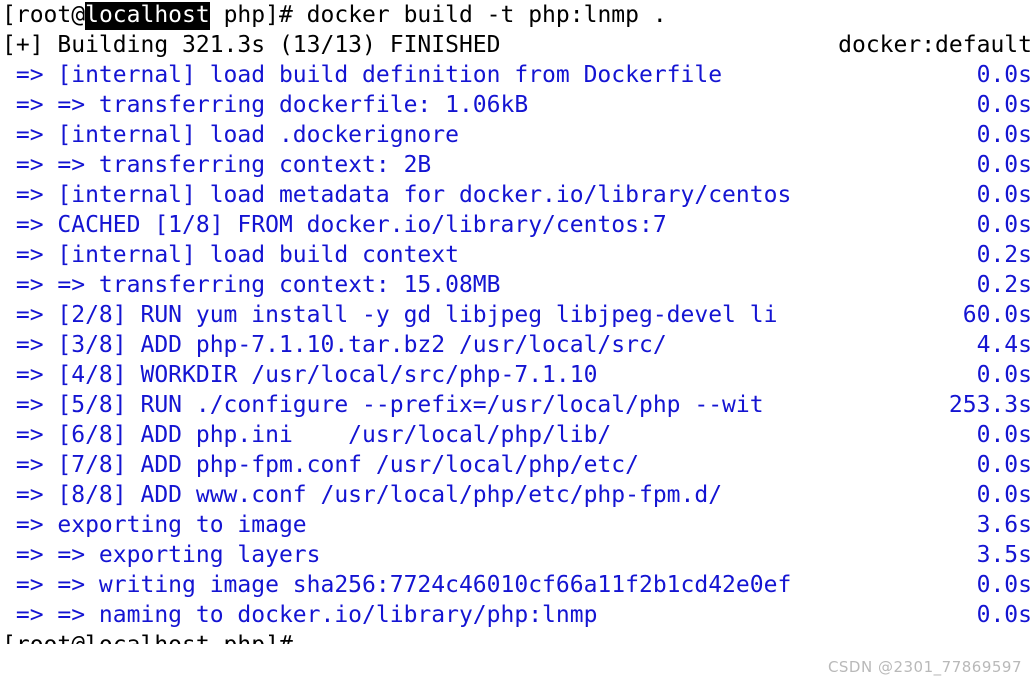 The image size is (1036, 684). Describe the element at coordinates (154, 638) in the screenshot. I see `trailing-prompt-text: [root@localhost php]#` at that location.